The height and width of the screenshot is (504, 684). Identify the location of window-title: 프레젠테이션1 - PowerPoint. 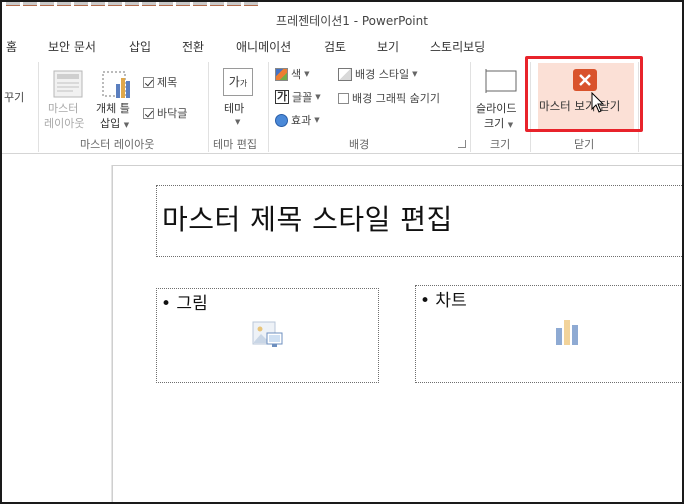
(352, 21).